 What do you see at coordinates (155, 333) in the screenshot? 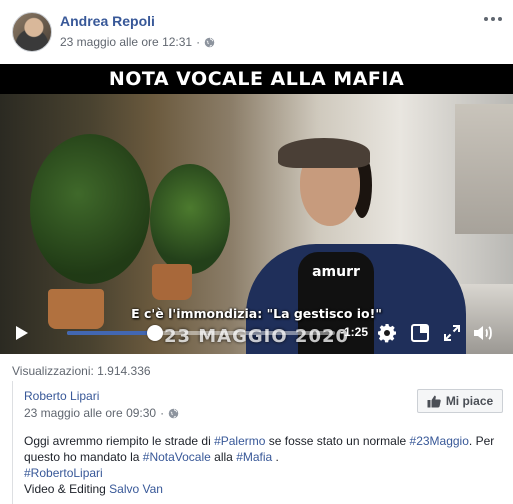
I see `progress-handle` at bounding box center [155, 333].